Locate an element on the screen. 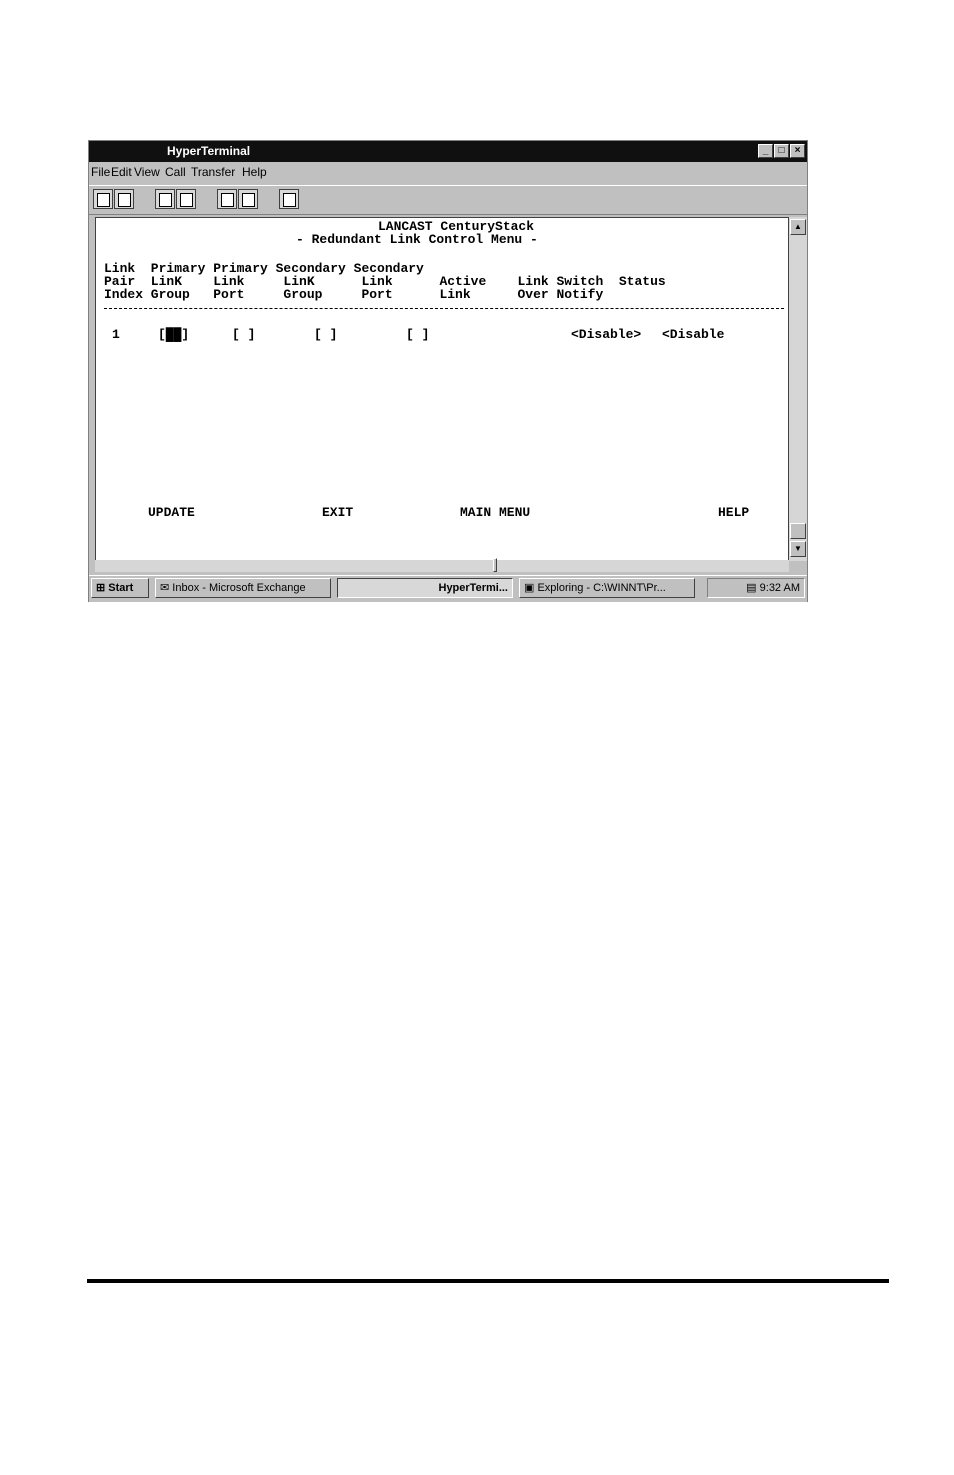 This screenshot has height=1475, width=954. switch-notify-field: <Disable is located at coordinates (693, 334).